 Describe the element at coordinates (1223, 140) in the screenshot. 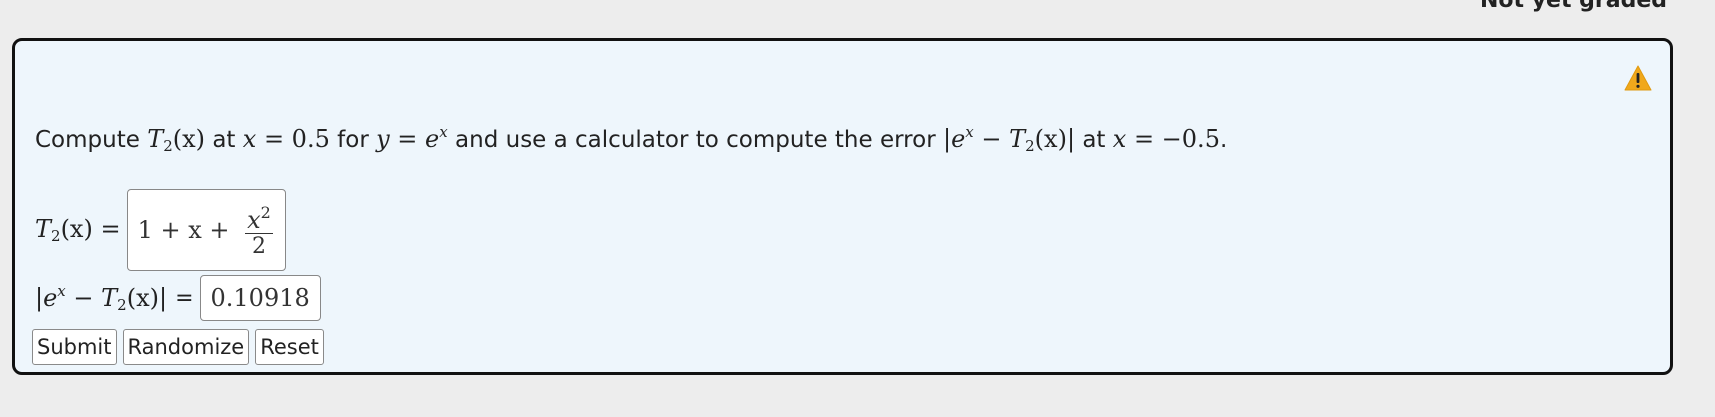

I see `statement-text: .` at that location.